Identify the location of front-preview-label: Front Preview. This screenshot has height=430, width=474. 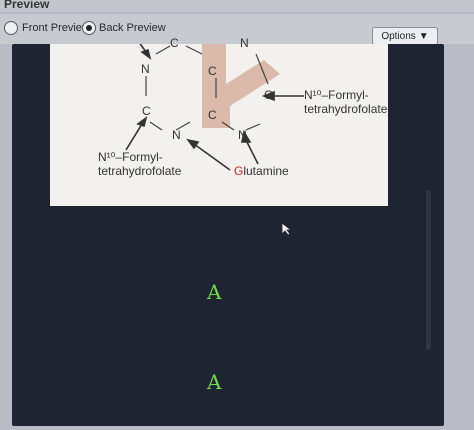
(56, 28).